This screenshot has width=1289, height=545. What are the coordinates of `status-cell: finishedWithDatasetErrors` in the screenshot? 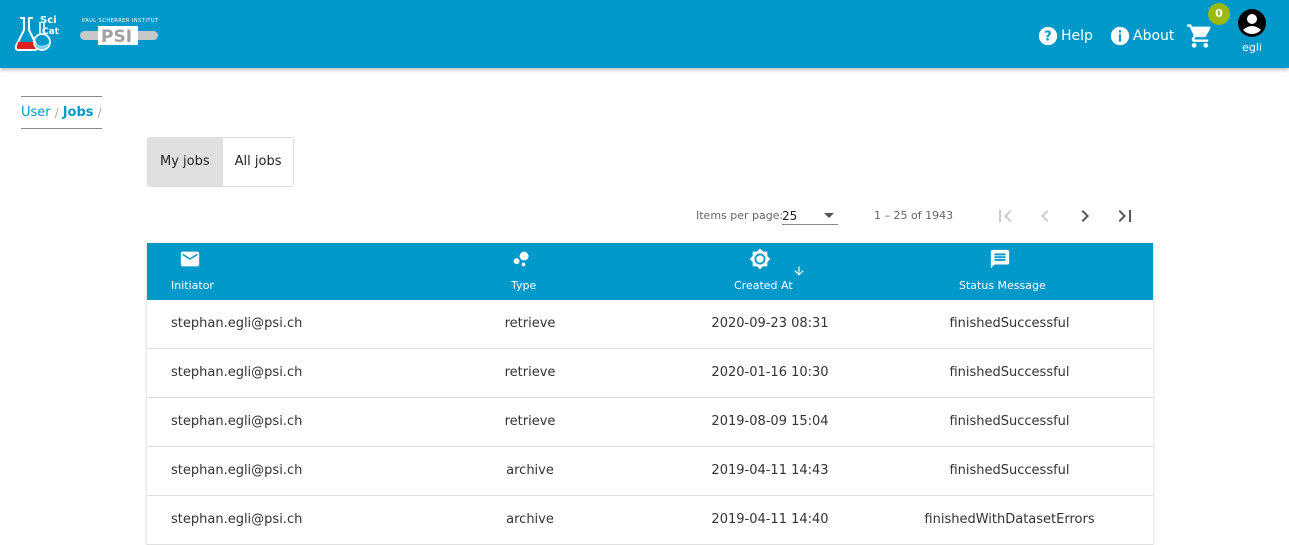 It's located at (1009, 519).